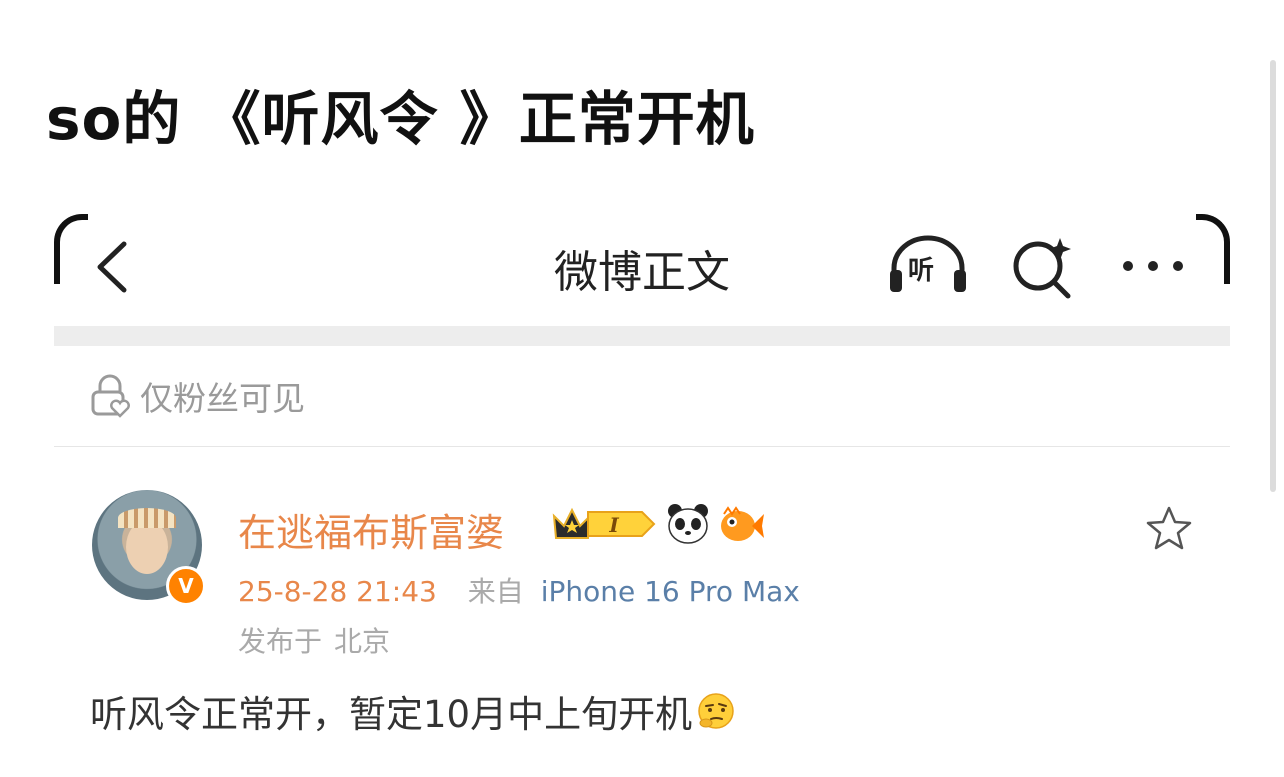  I want to click on post-text: 听风令正常开，暂定10月中上旬开机, so click(391, 714).